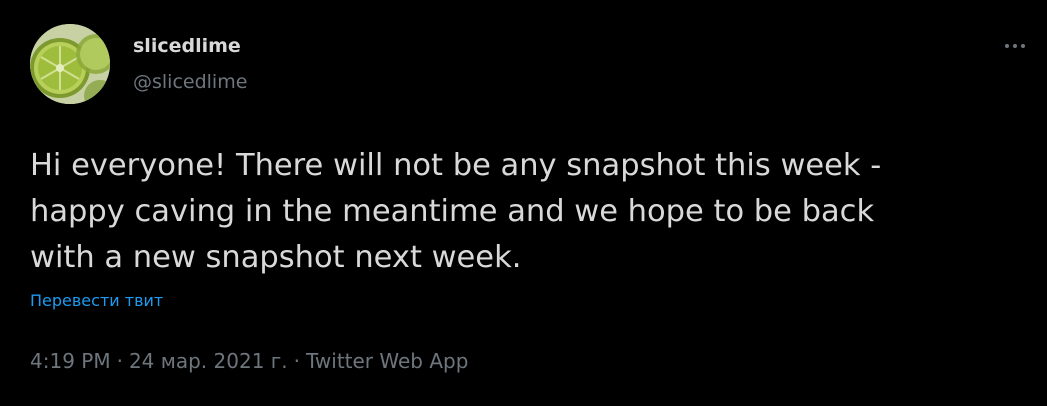 This screenshot has width=1047, height=406. I want to click on author-names: slicedlime @slicedlime, so click(190, 64).